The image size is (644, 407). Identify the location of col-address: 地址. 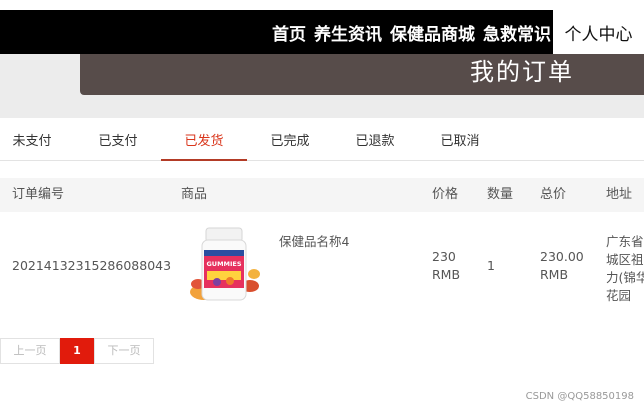
(619, 194).